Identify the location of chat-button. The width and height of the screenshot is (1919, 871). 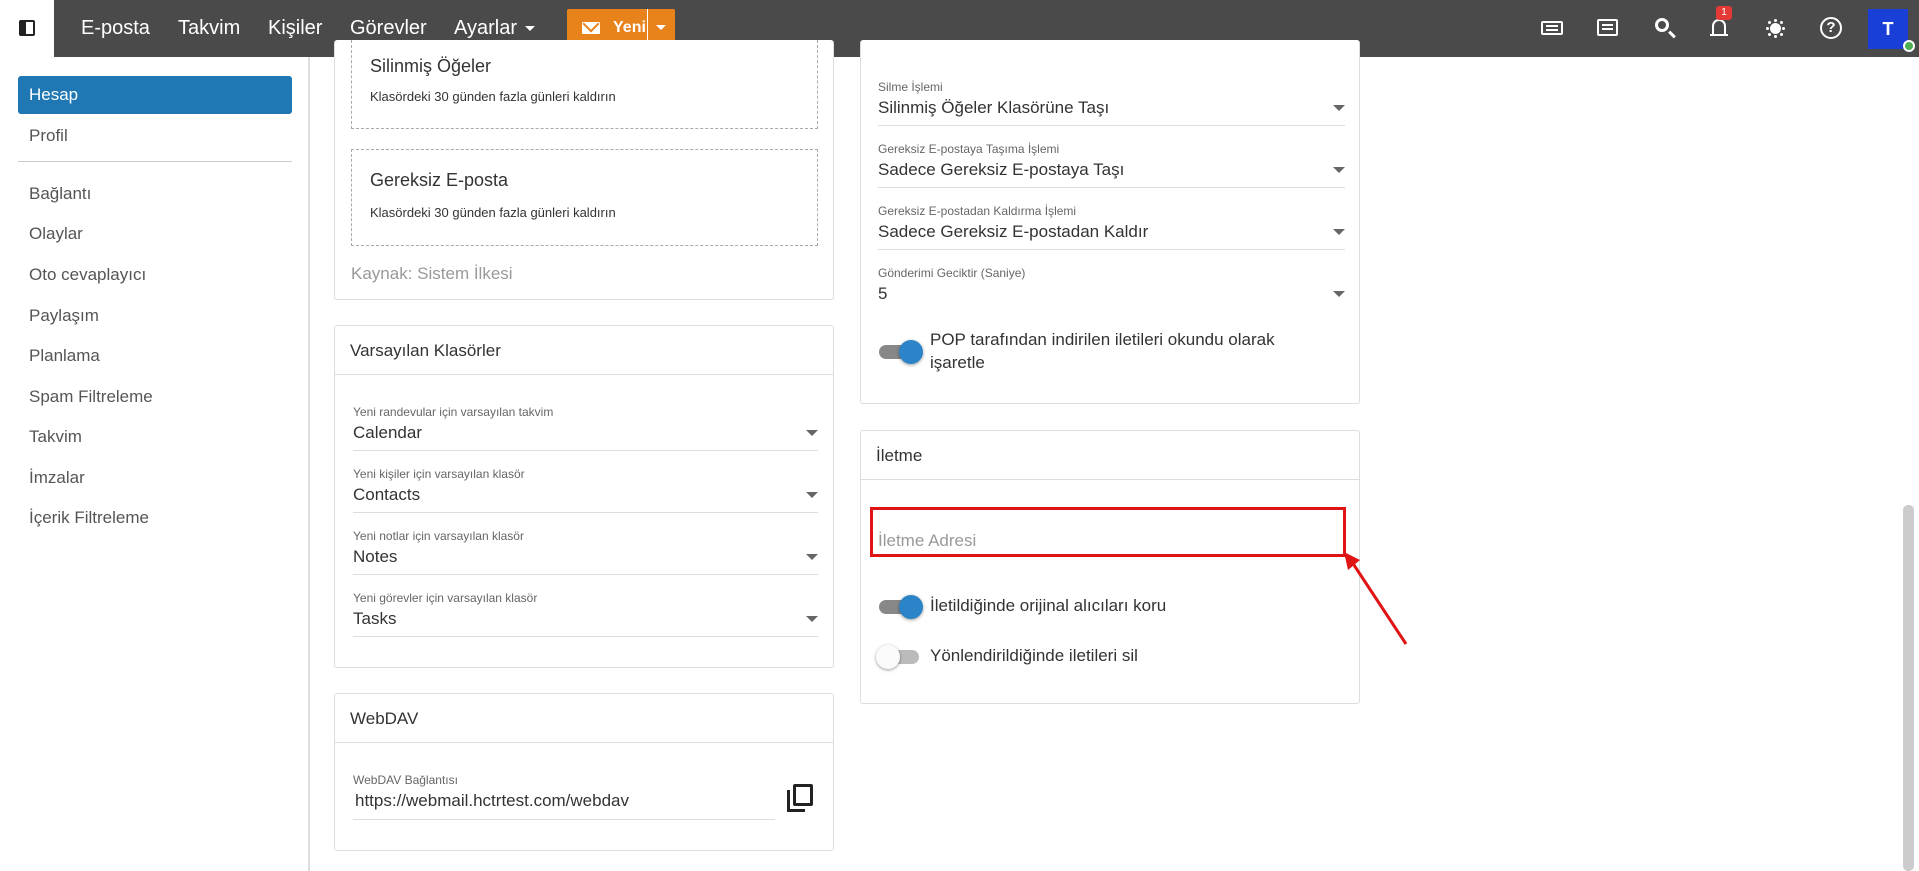
(1608, 28).